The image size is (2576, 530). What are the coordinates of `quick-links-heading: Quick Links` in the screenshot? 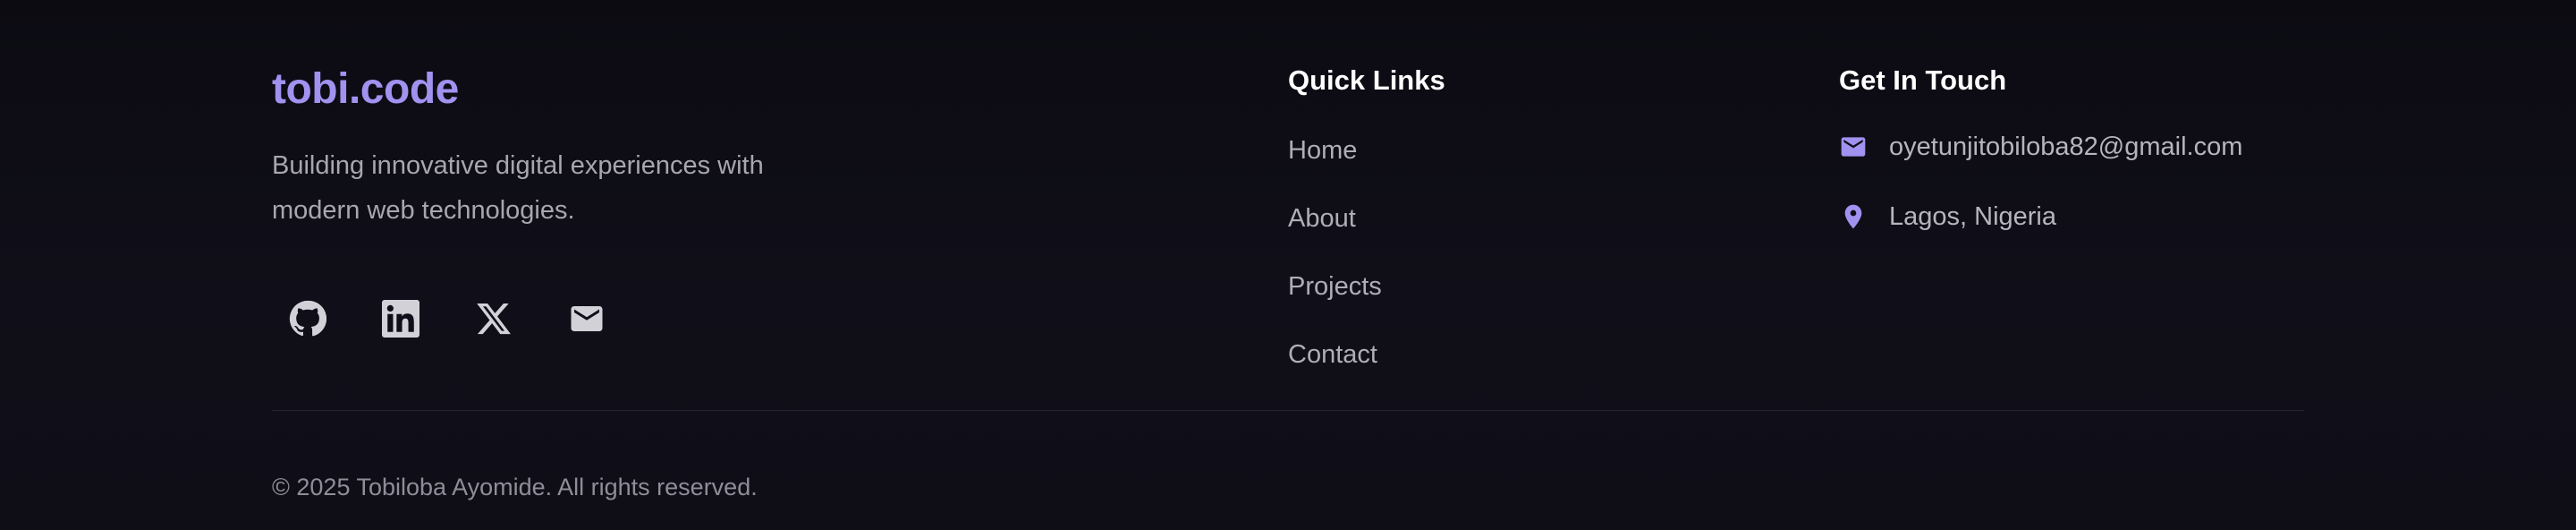 It's located at (1366, 80).